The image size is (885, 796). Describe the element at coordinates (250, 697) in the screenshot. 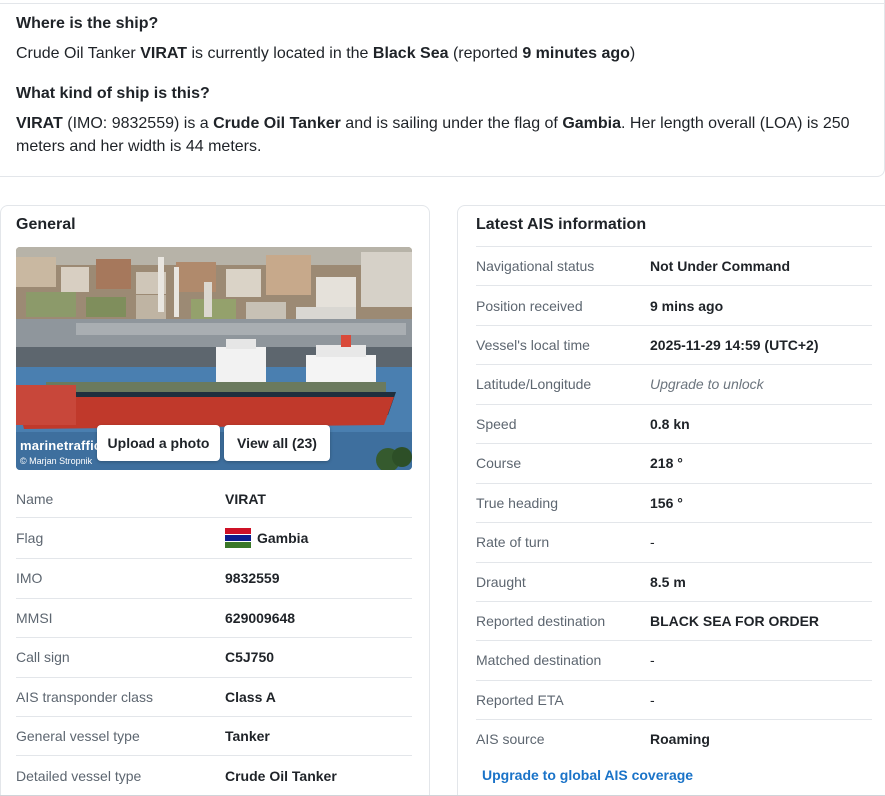

I see `row-value: Class A` at that location.